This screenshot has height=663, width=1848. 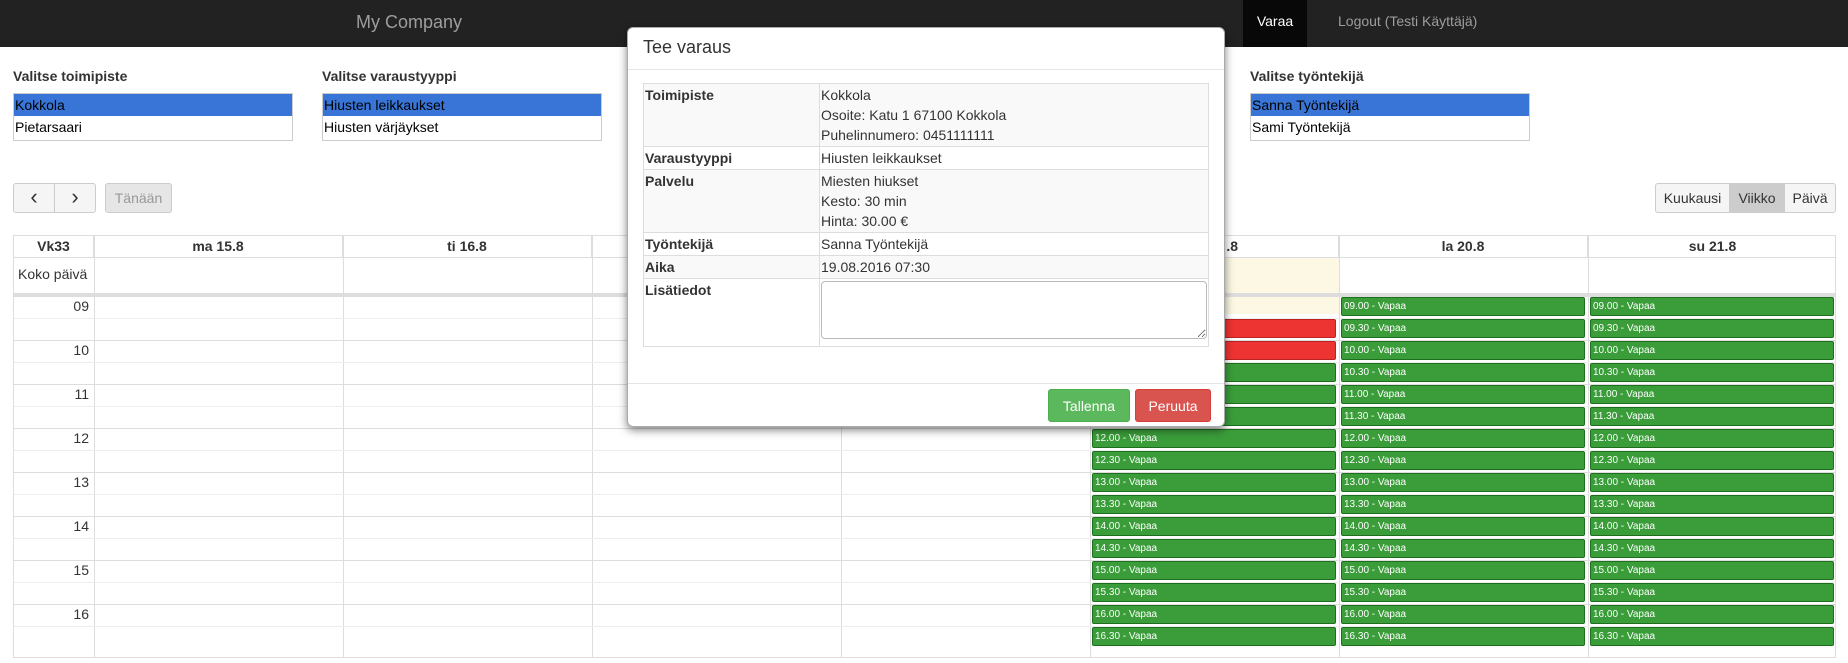 What do you see at coordinates (731, 244) in the screenshot?
I see `tyontekija-key: Työntekijä` at bounding box center [731, 244].